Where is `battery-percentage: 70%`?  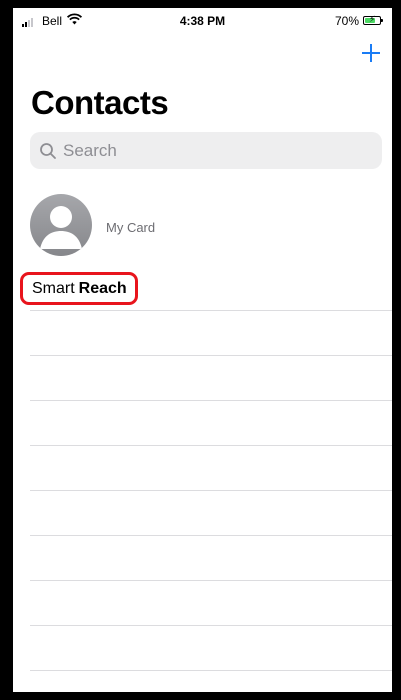 battery-percentage: 70% is located at coordinates (346, 21).